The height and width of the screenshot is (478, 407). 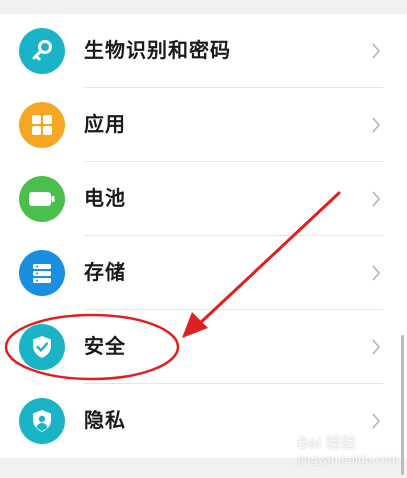 I want to click on watermark-subtext: jingyan.baidu.com, so click(x=348, y=459).